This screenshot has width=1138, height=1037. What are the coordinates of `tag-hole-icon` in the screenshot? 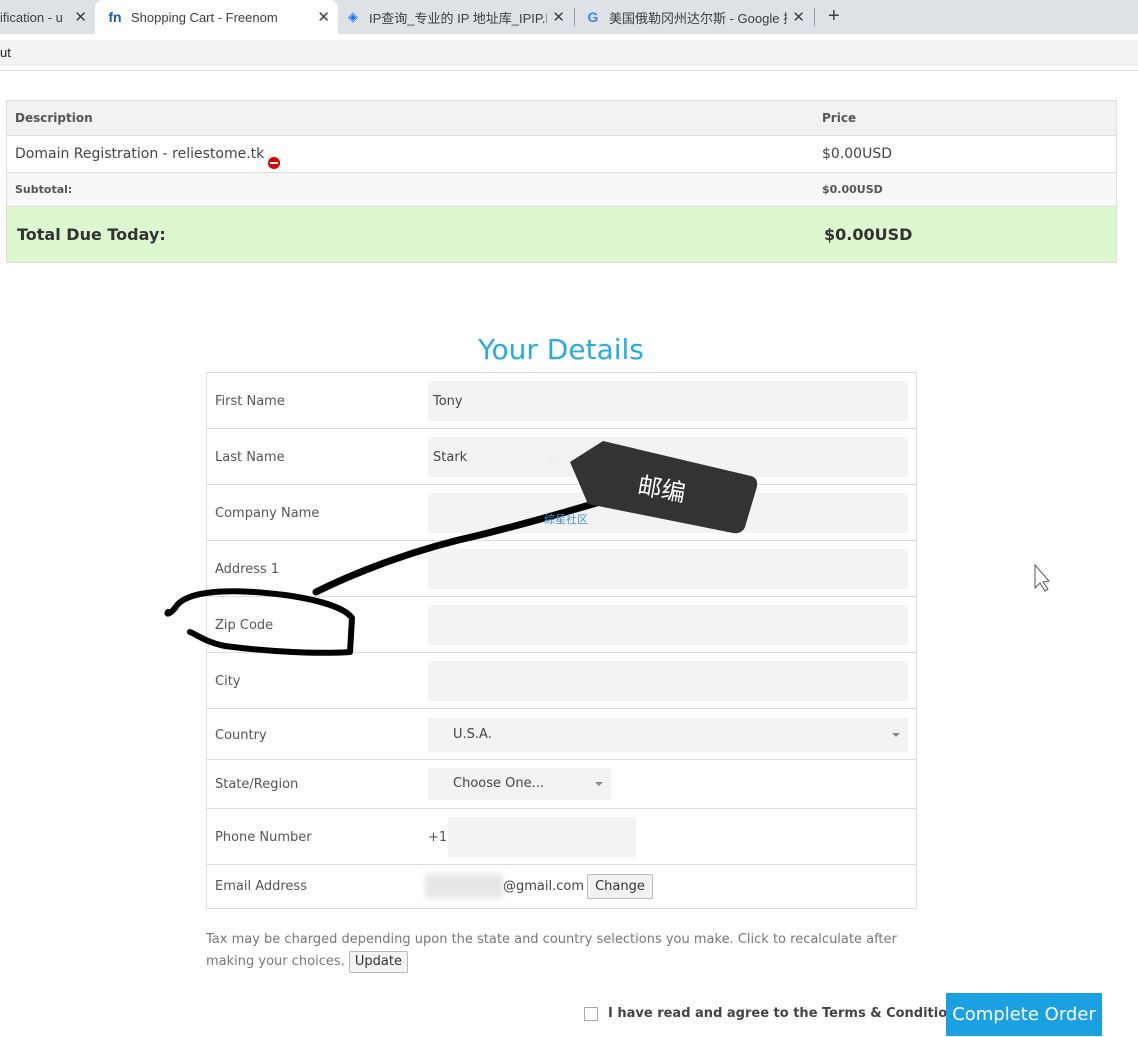 It's located at (553, 460).